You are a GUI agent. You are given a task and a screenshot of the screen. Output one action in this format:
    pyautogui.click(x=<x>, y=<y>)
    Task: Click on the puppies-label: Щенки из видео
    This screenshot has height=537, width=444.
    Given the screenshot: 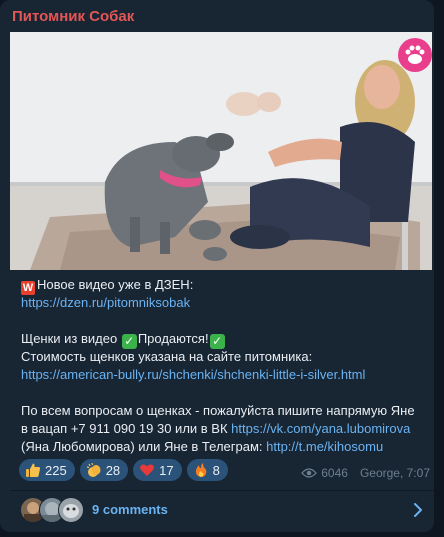 What is the action you would take?
    pyautogui.click(x=71, y=338)
    